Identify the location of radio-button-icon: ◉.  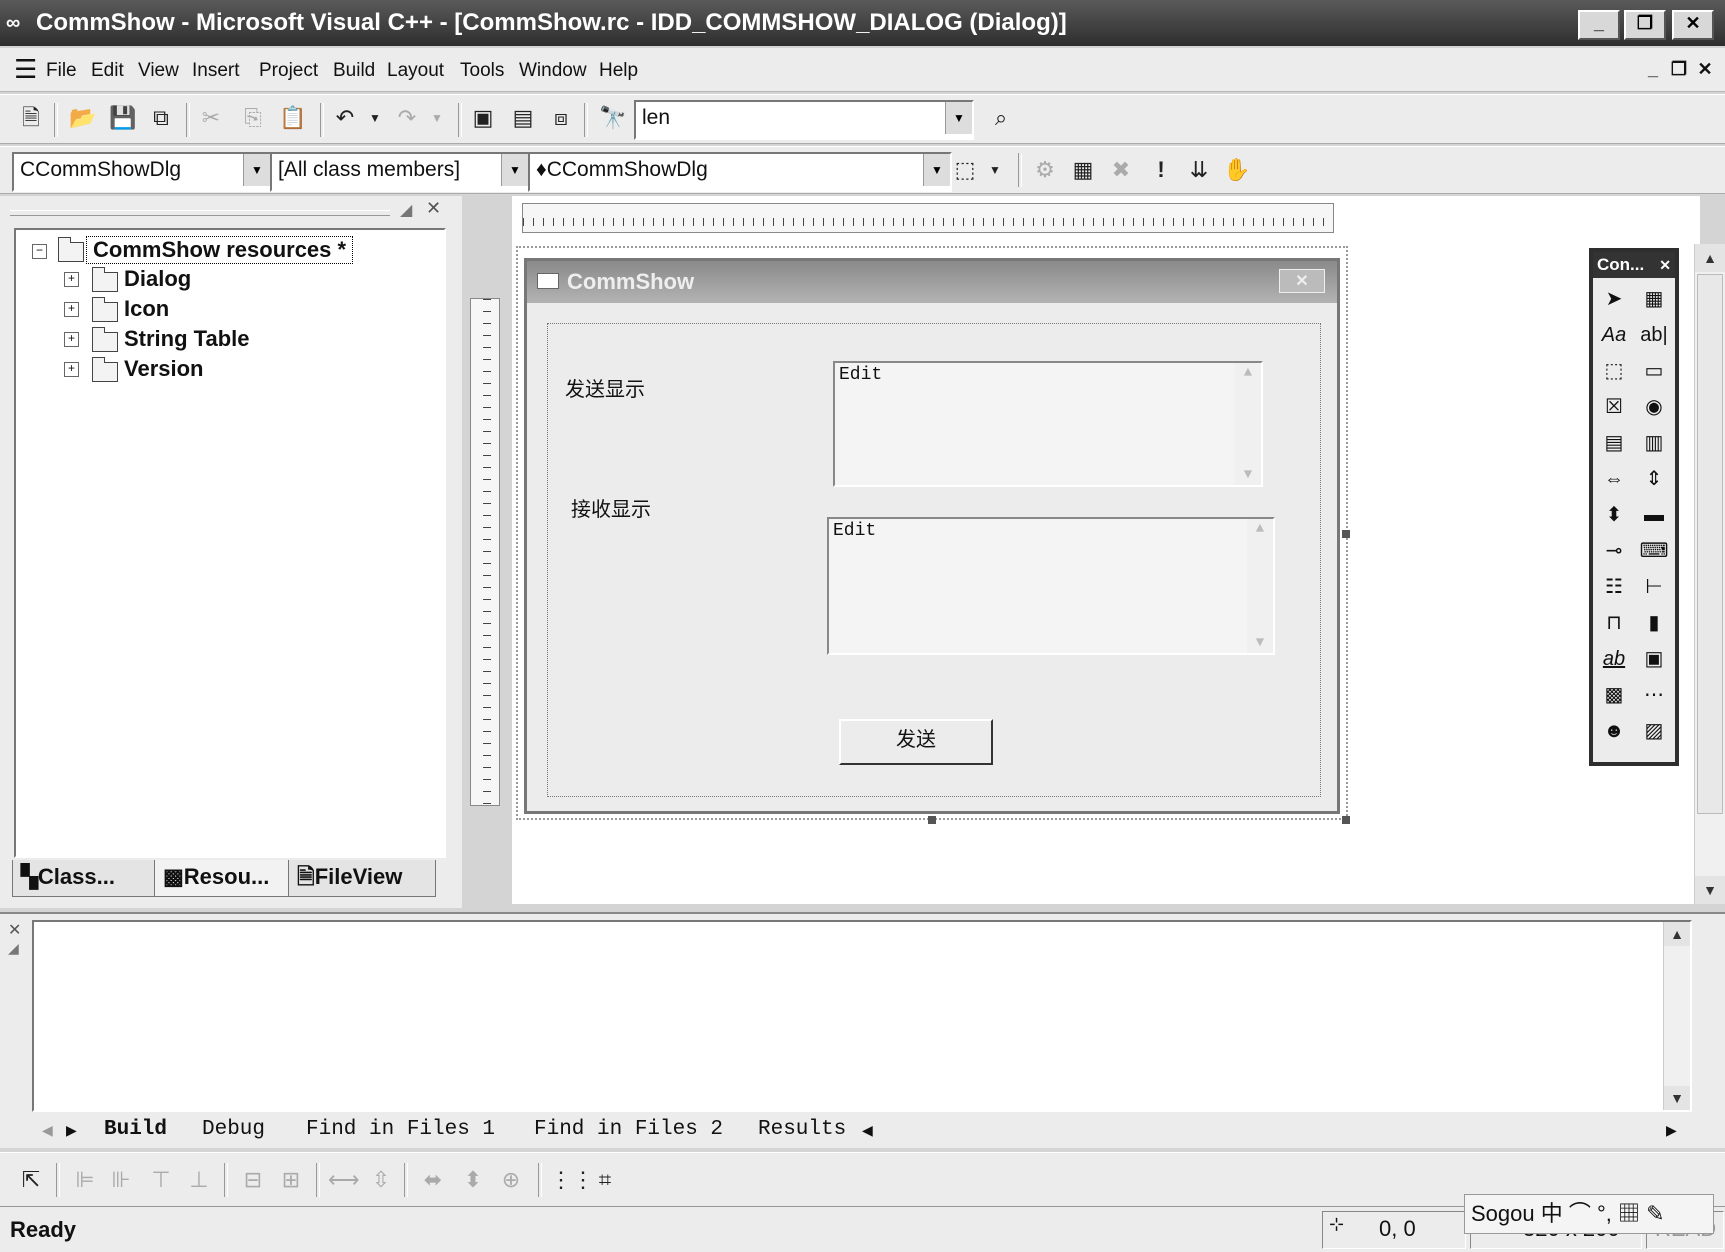
(1654, 407).